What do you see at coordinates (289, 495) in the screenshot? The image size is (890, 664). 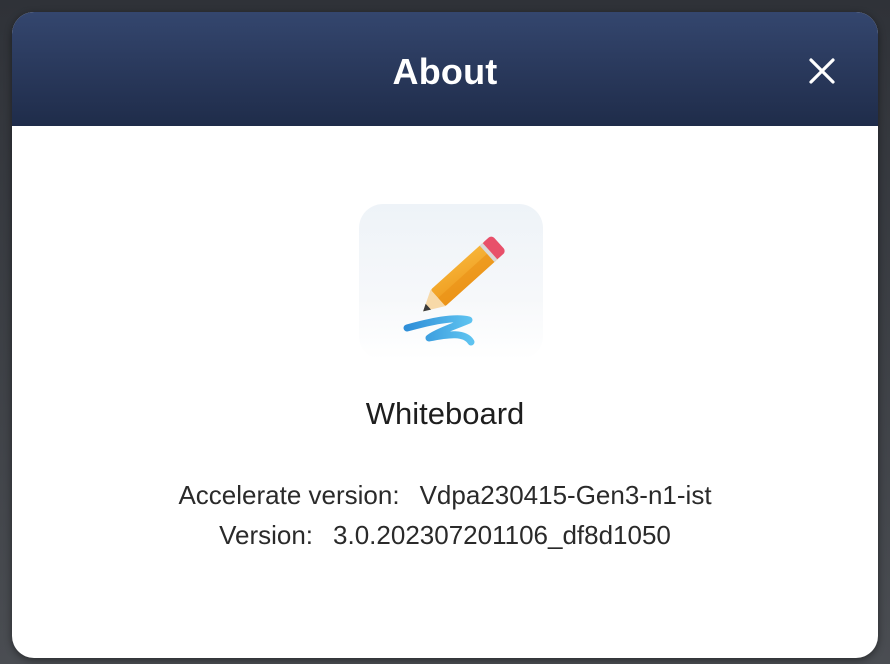 I see `accelerate-version-label: Accelerate version:` at bounding box center [289, 495].